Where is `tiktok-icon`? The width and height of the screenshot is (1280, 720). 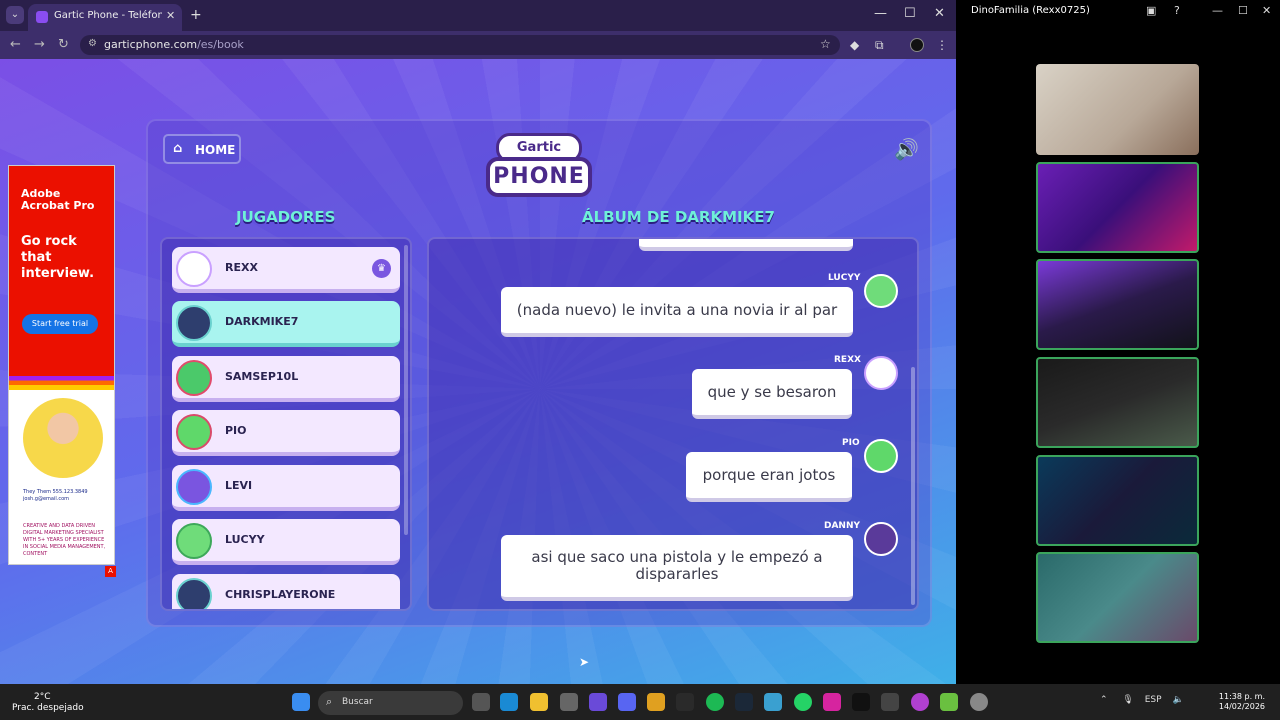
tiktok-icon is located at coordinates (861, 702).